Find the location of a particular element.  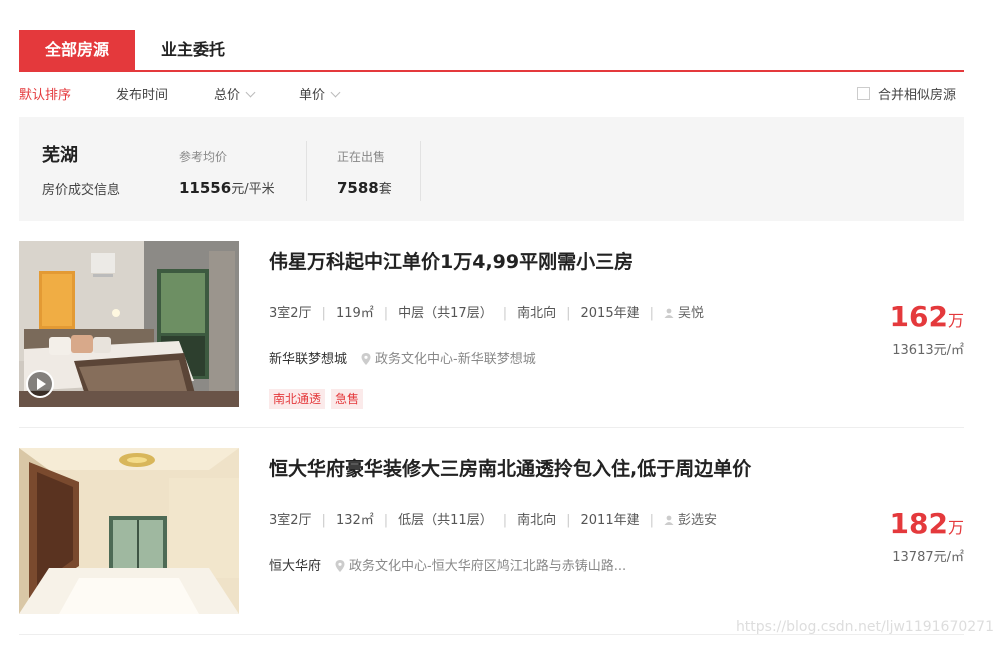

community-name: 恒大华府 is located at coordinates (295, 566).